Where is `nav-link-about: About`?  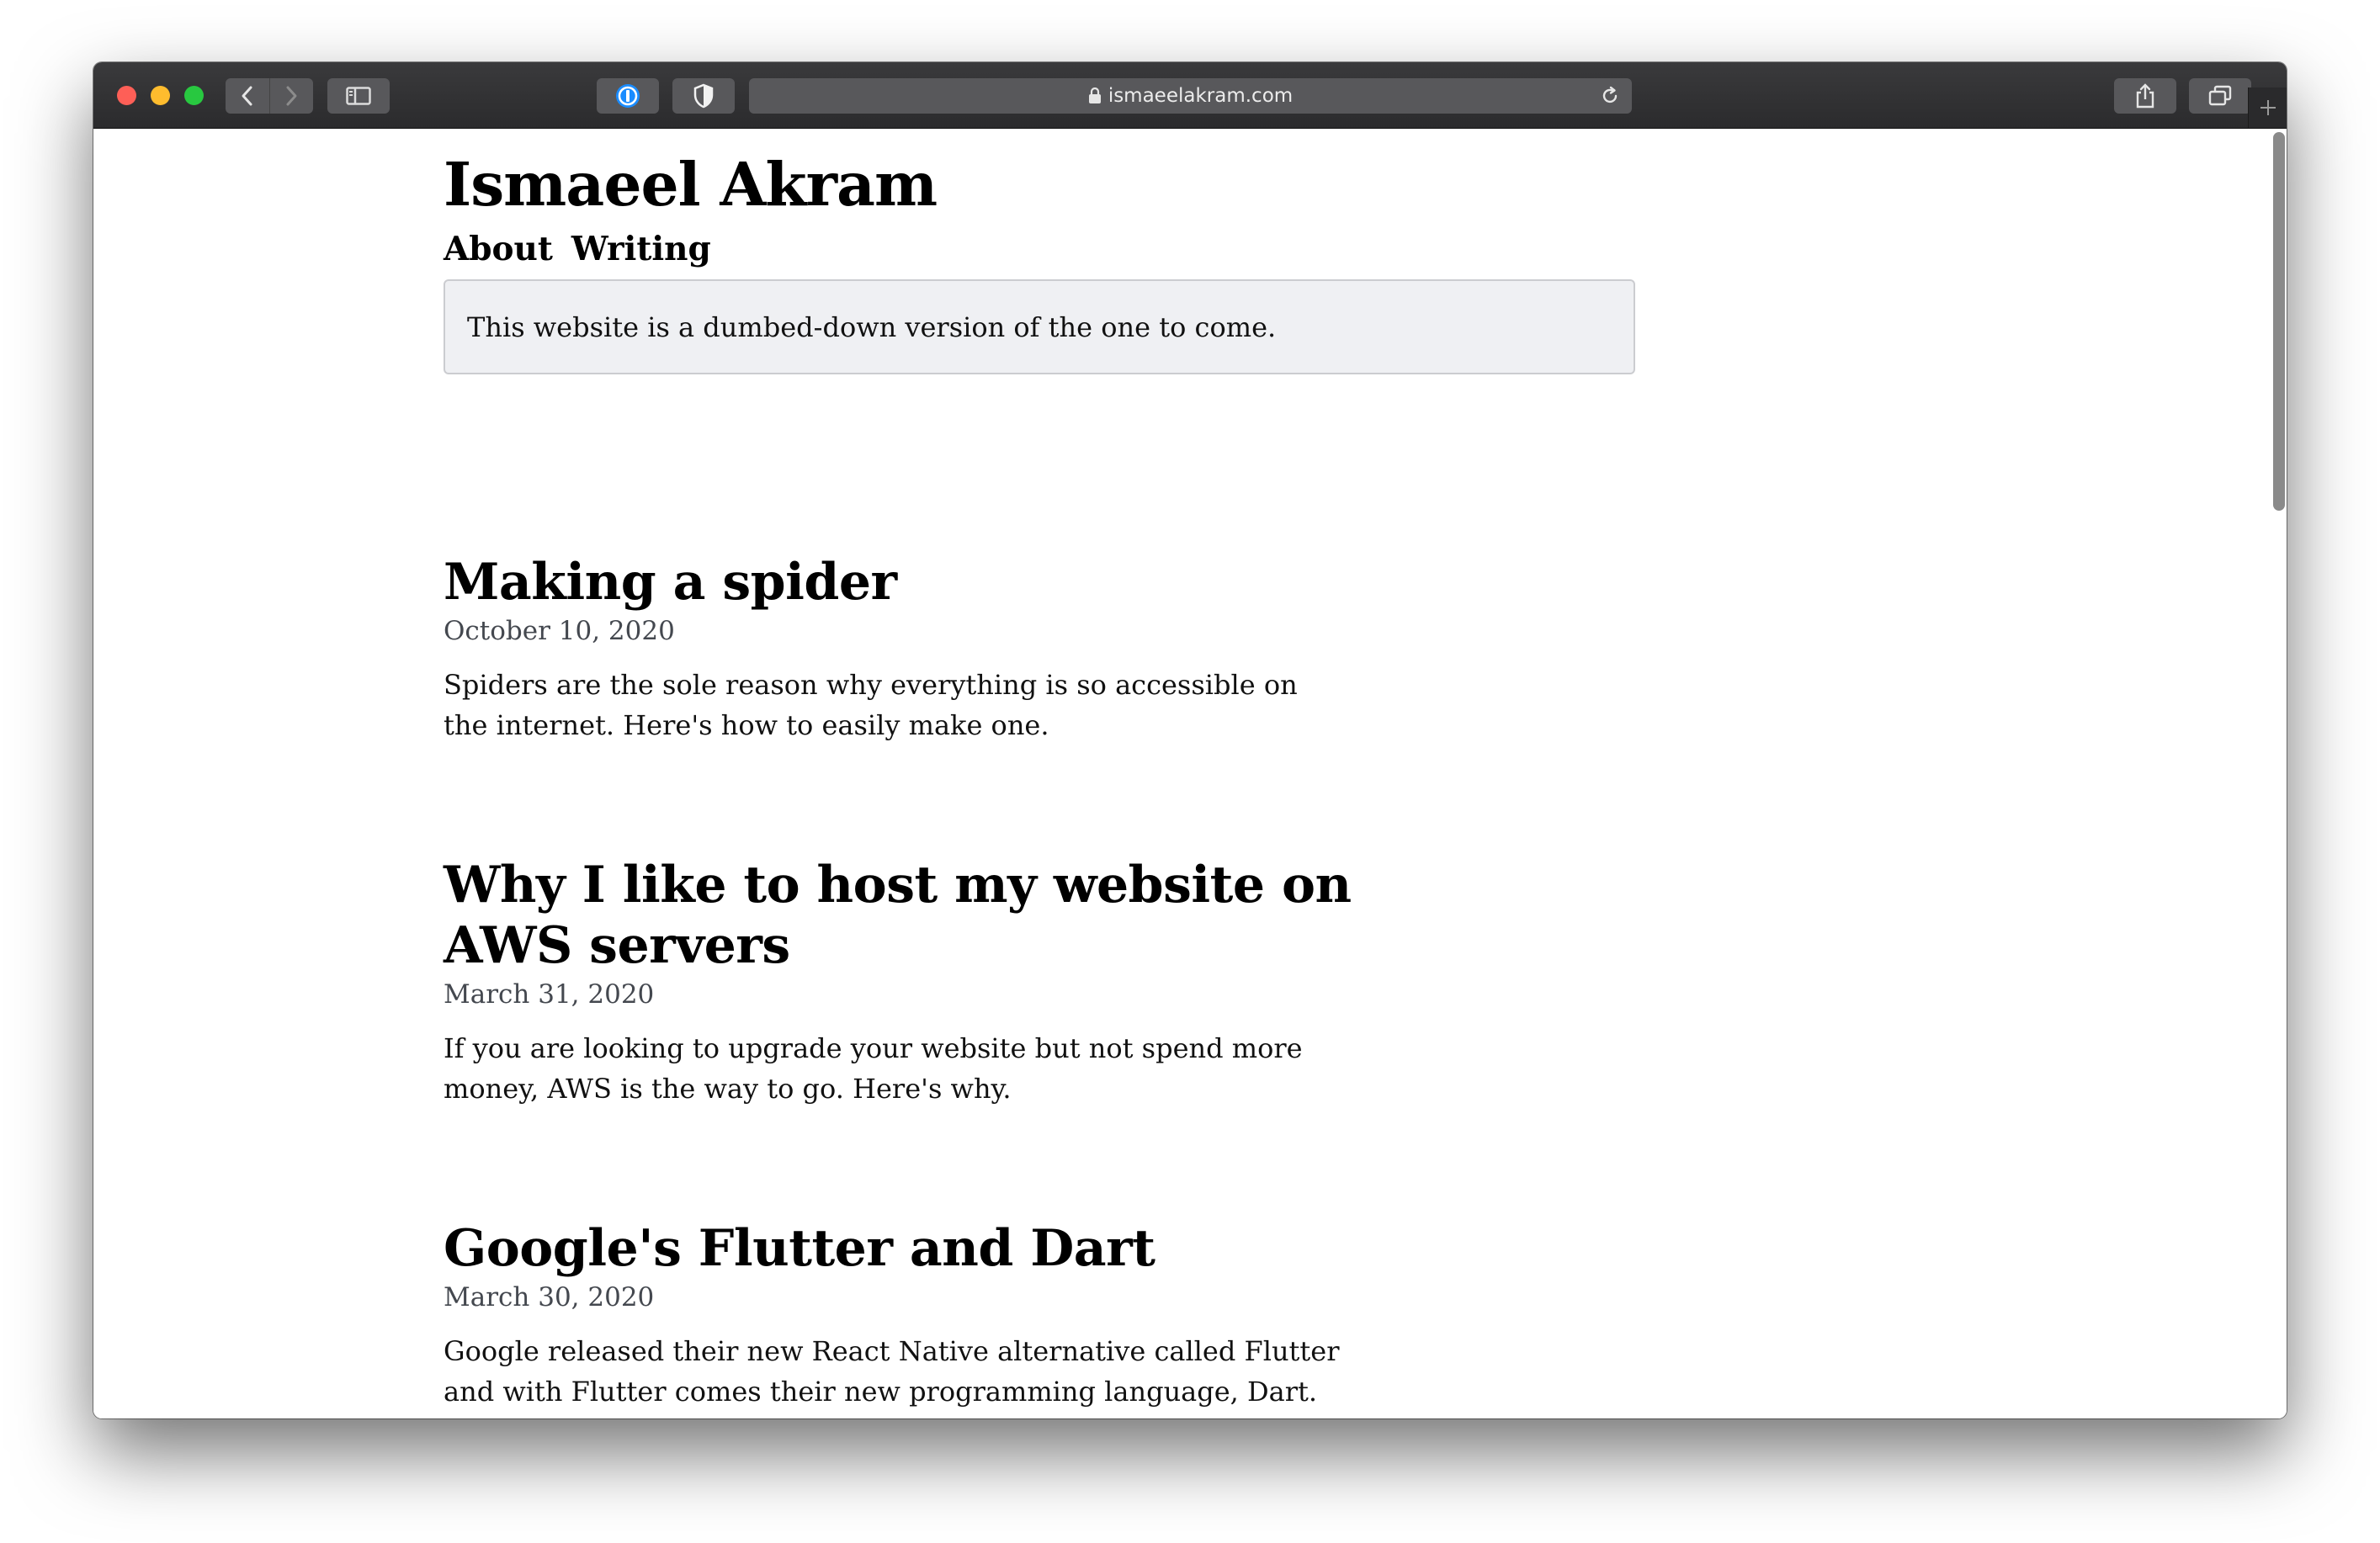
nav-link-about: About is located at coordinates (498, 249).